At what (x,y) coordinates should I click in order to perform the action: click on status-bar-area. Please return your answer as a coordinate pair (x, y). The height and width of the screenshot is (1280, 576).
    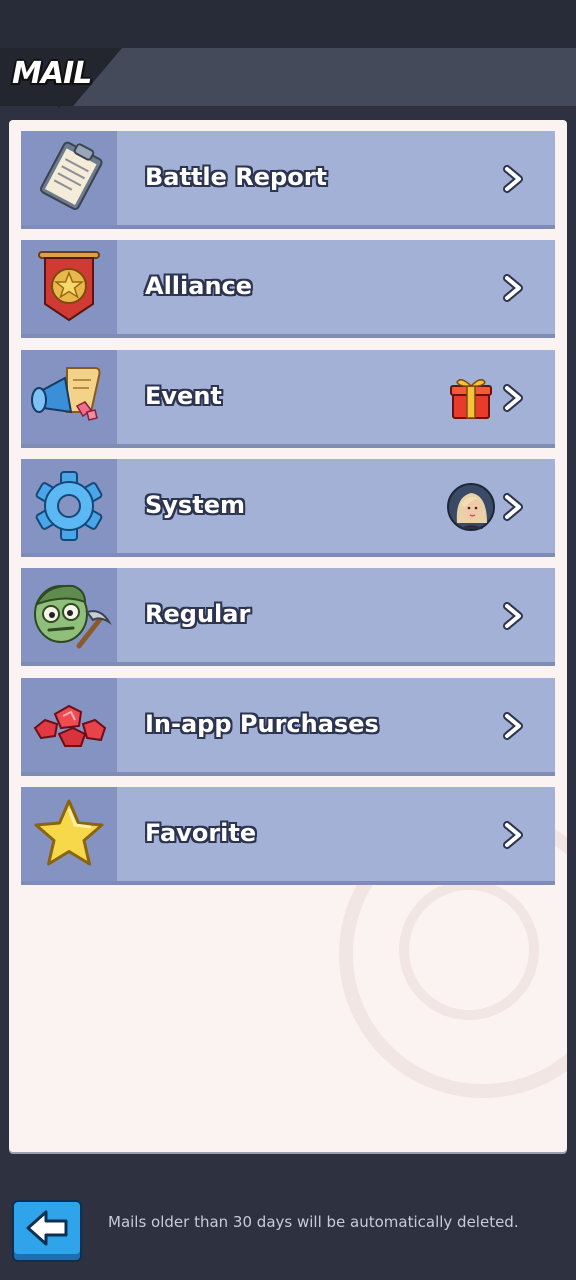
    Looking at the image, I should click on (288, 24).